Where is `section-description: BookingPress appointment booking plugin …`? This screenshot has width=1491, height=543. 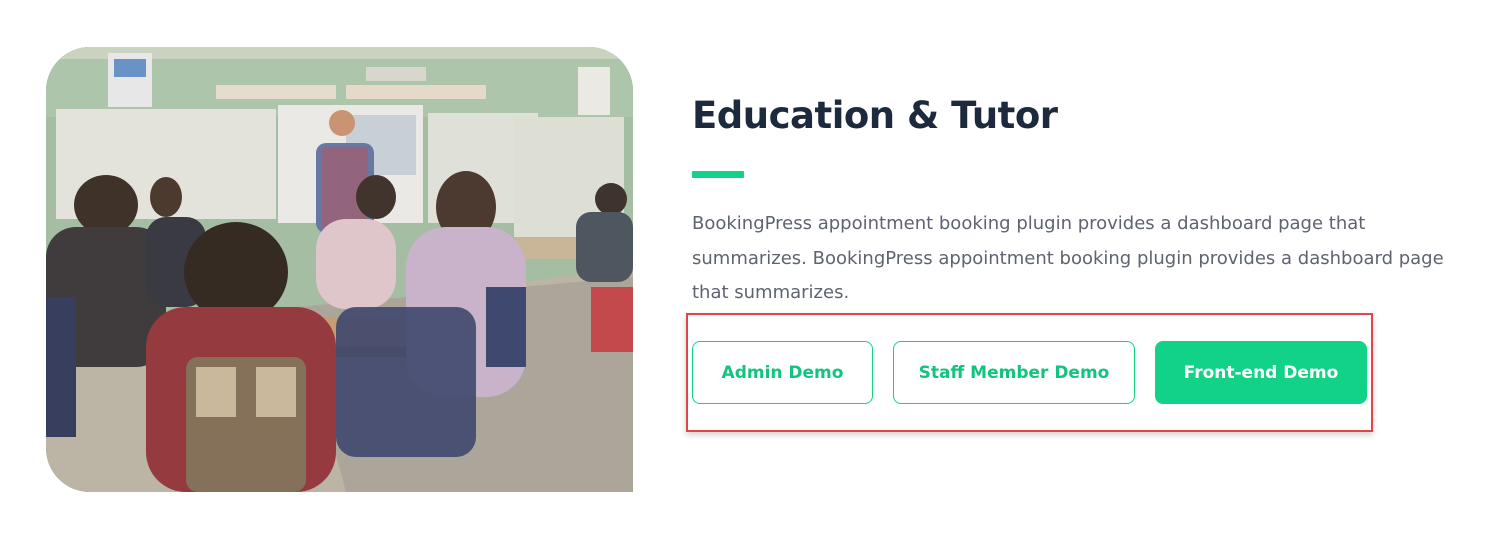
section-description: BookingPress appointment booking plugin … is located at coordinates (1068, 258).